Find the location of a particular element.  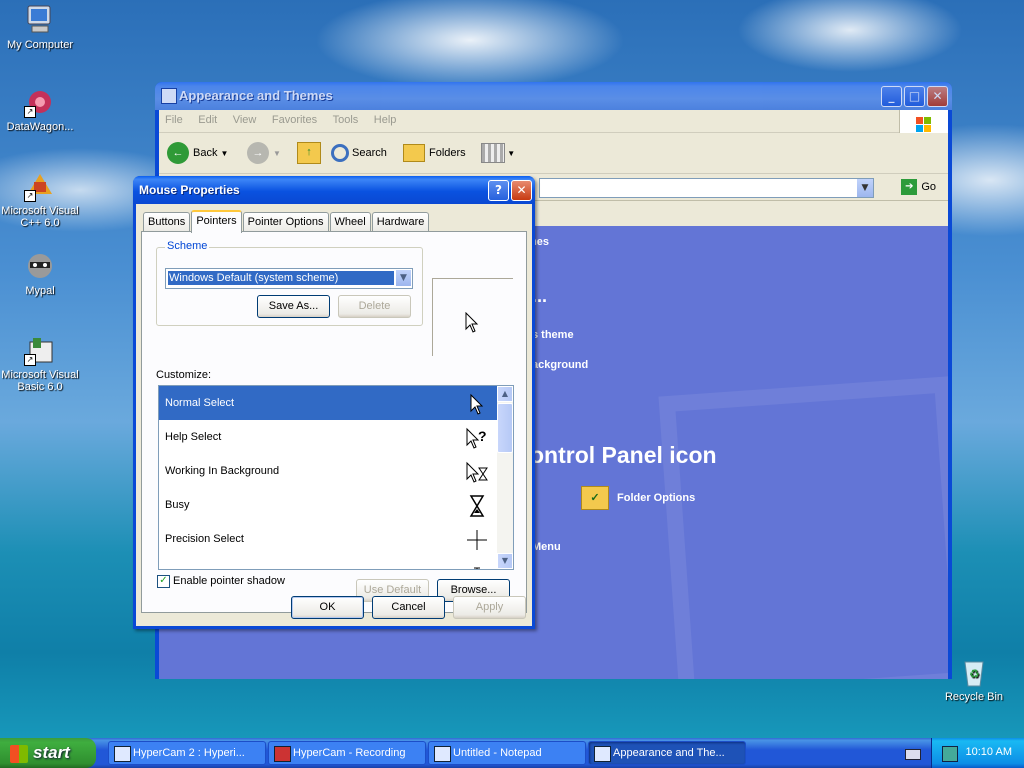

ok-button: OK is located at coordinates (327, 607).